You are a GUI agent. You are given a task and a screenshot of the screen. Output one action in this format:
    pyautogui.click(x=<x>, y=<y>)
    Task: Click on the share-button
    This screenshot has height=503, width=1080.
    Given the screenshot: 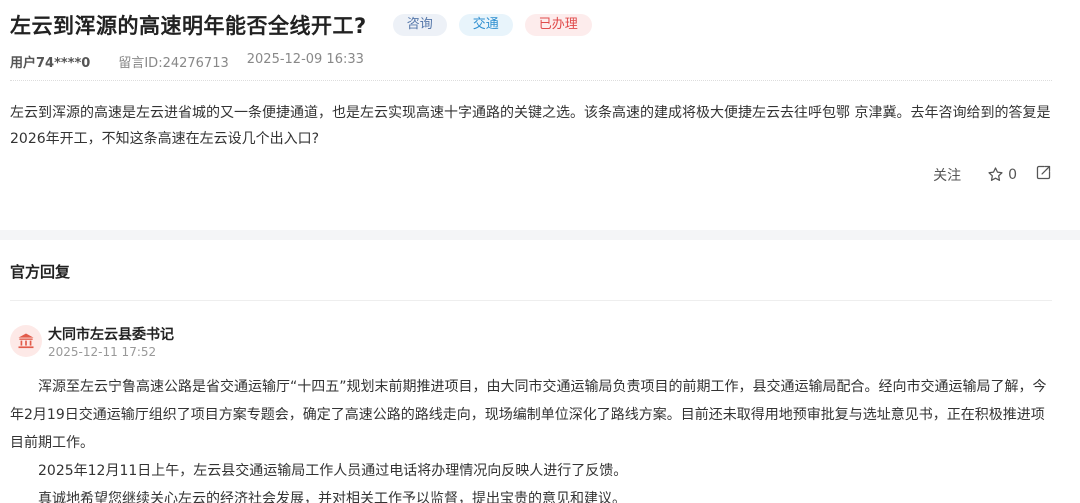 What is the action you would take?
    pyautogui.click(x=1043, y=174)
    